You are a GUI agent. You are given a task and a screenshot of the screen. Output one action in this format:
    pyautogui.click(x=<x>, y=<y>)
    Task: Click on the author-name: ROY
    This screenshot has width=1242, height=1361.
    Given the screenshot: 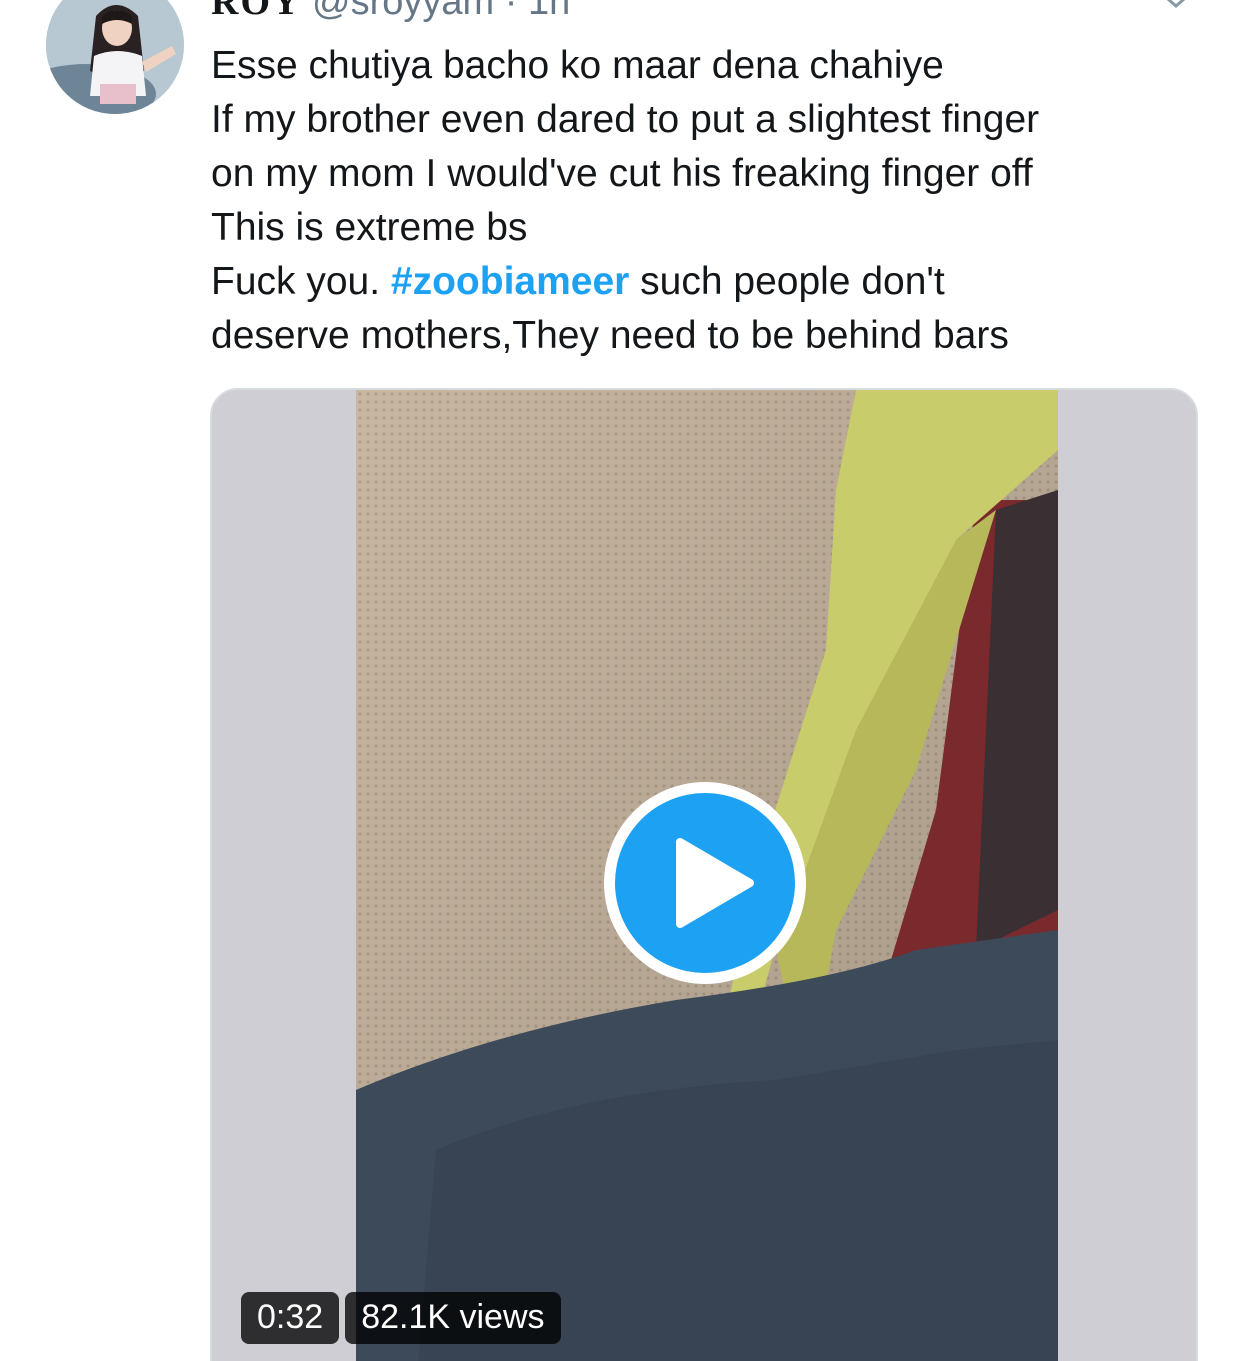 What is the action you would take?
    pyautogui.click(x=256, y=11)
    